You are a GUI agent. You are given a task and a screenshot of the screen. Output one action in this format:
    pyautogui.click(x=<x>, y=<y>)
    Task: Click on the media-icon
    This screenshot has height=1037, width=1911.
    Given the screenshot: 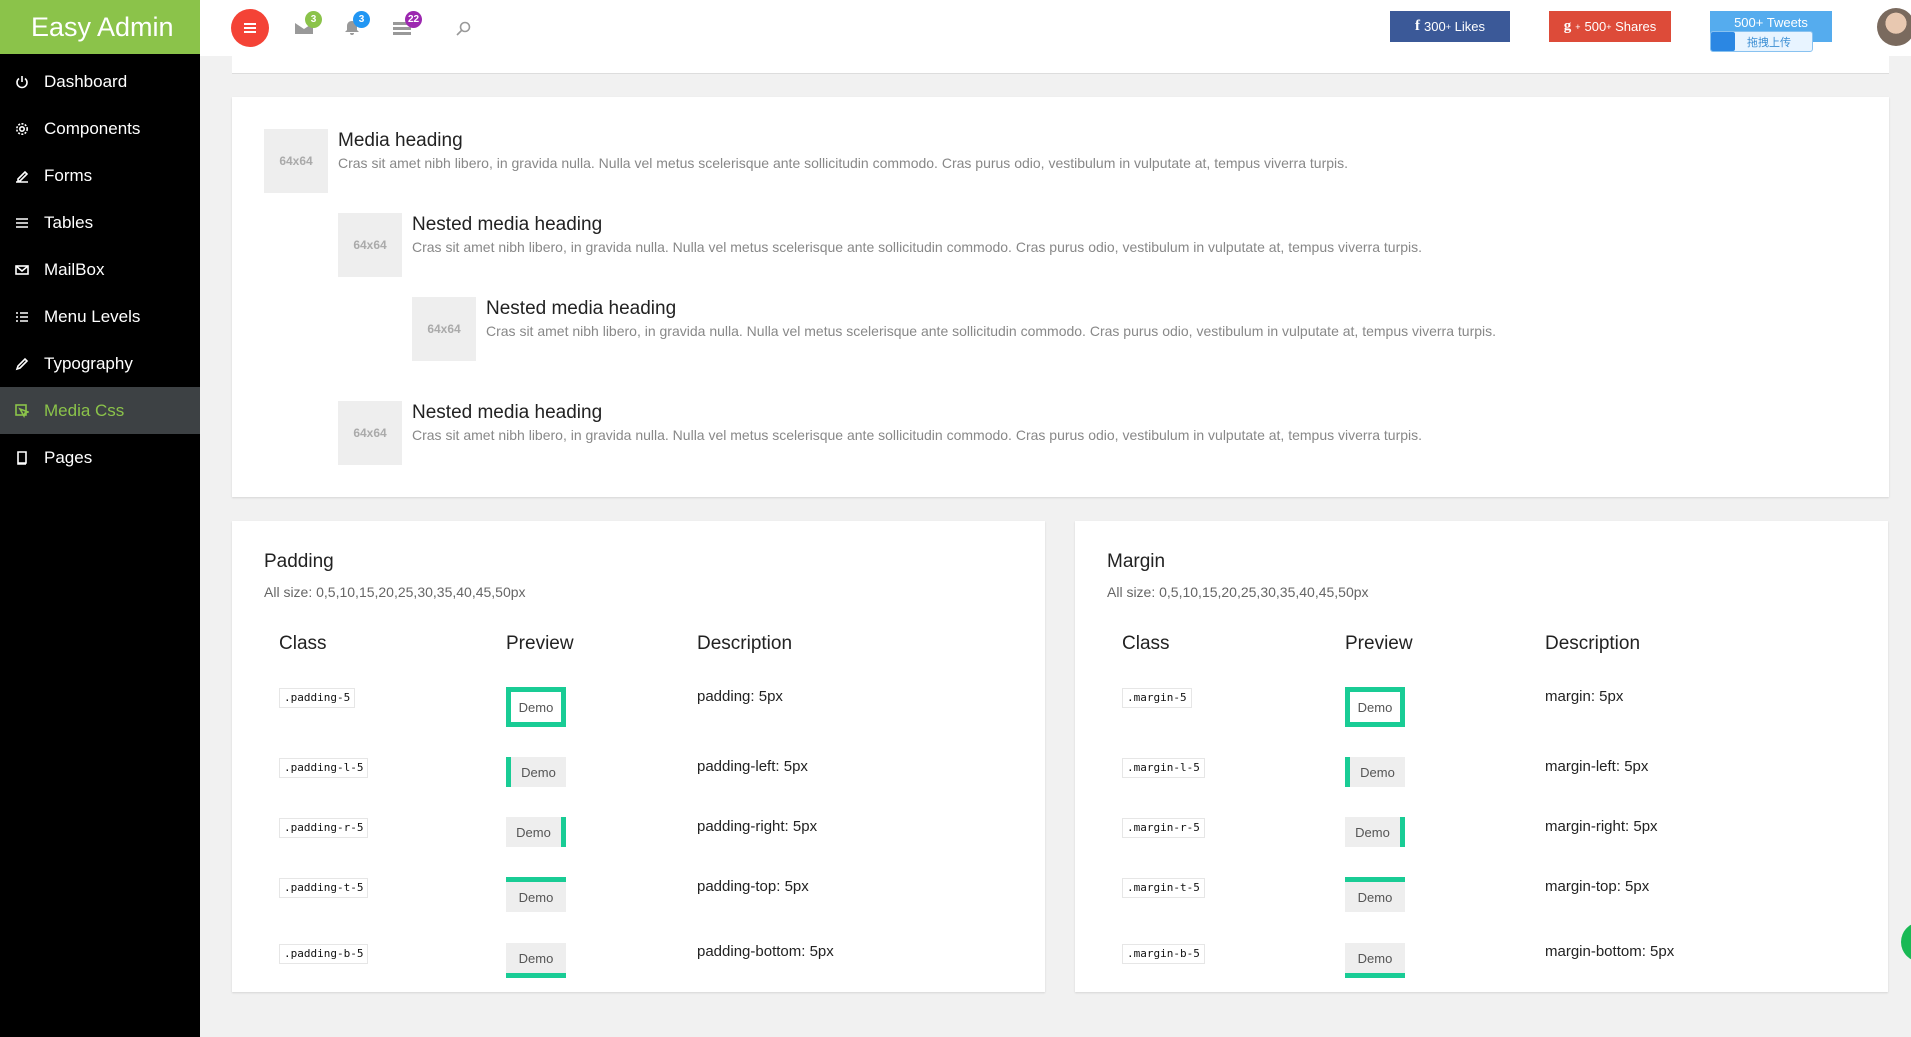 What is the action you would take?
    pyautogui.click(x=22, y=410)
    